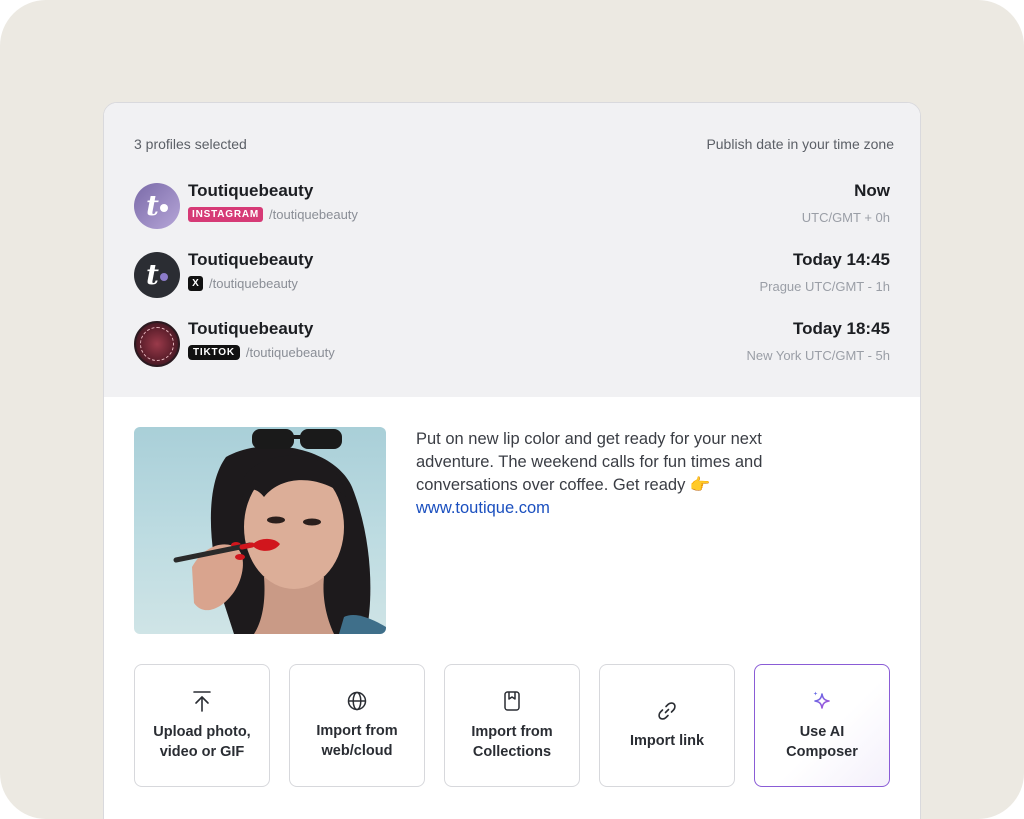 The height and width of the screenshot is (819, 1024). What do you see at coordinates (667, 711) in the screenshot?
I see `link-icon` at bounding box center [667, 711].